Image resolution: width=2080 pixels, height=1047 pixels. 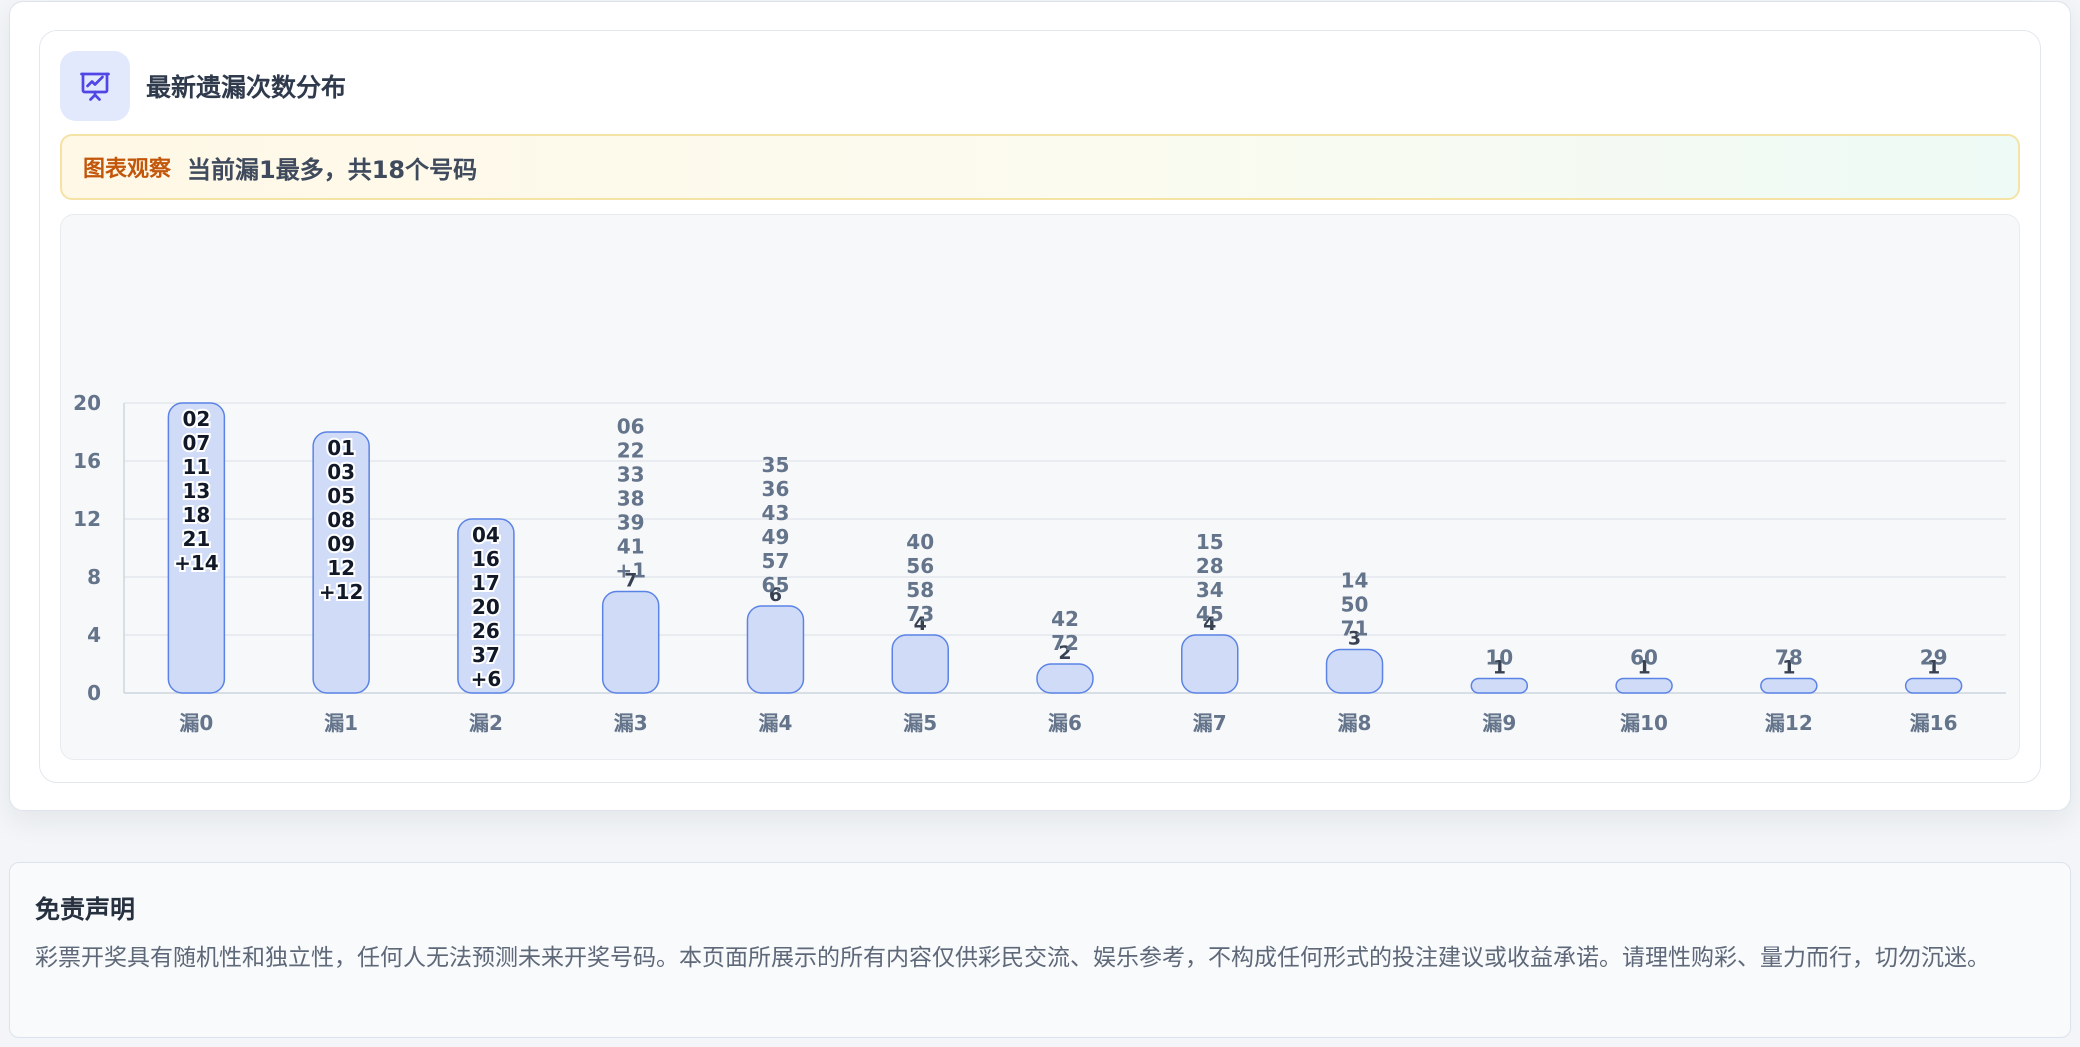 I want to click on bar-number-label: 58, so click(x=920, y=590).